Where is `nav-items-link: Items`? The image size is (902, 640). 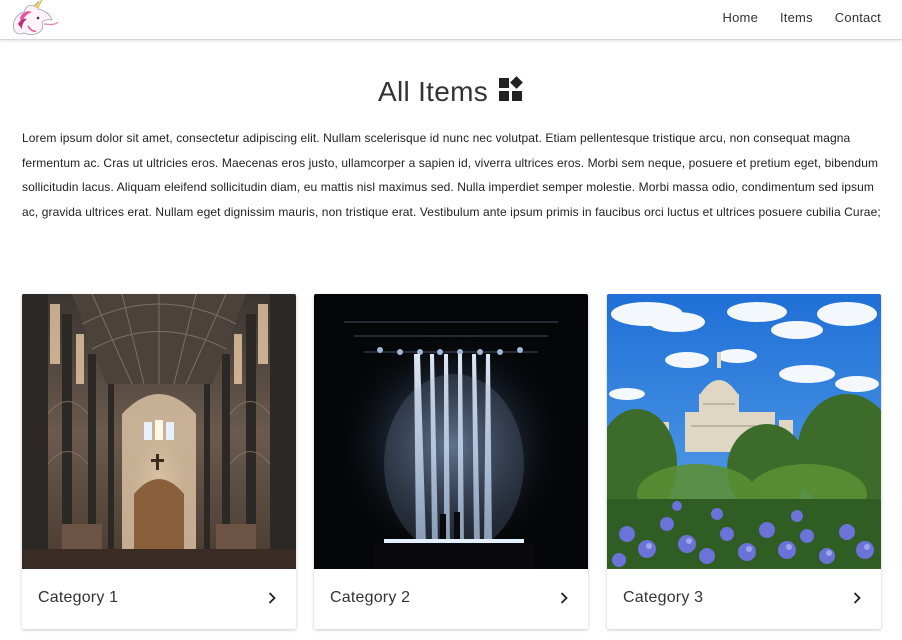
nav-items-link: Items is located at coordinates (796, 18).